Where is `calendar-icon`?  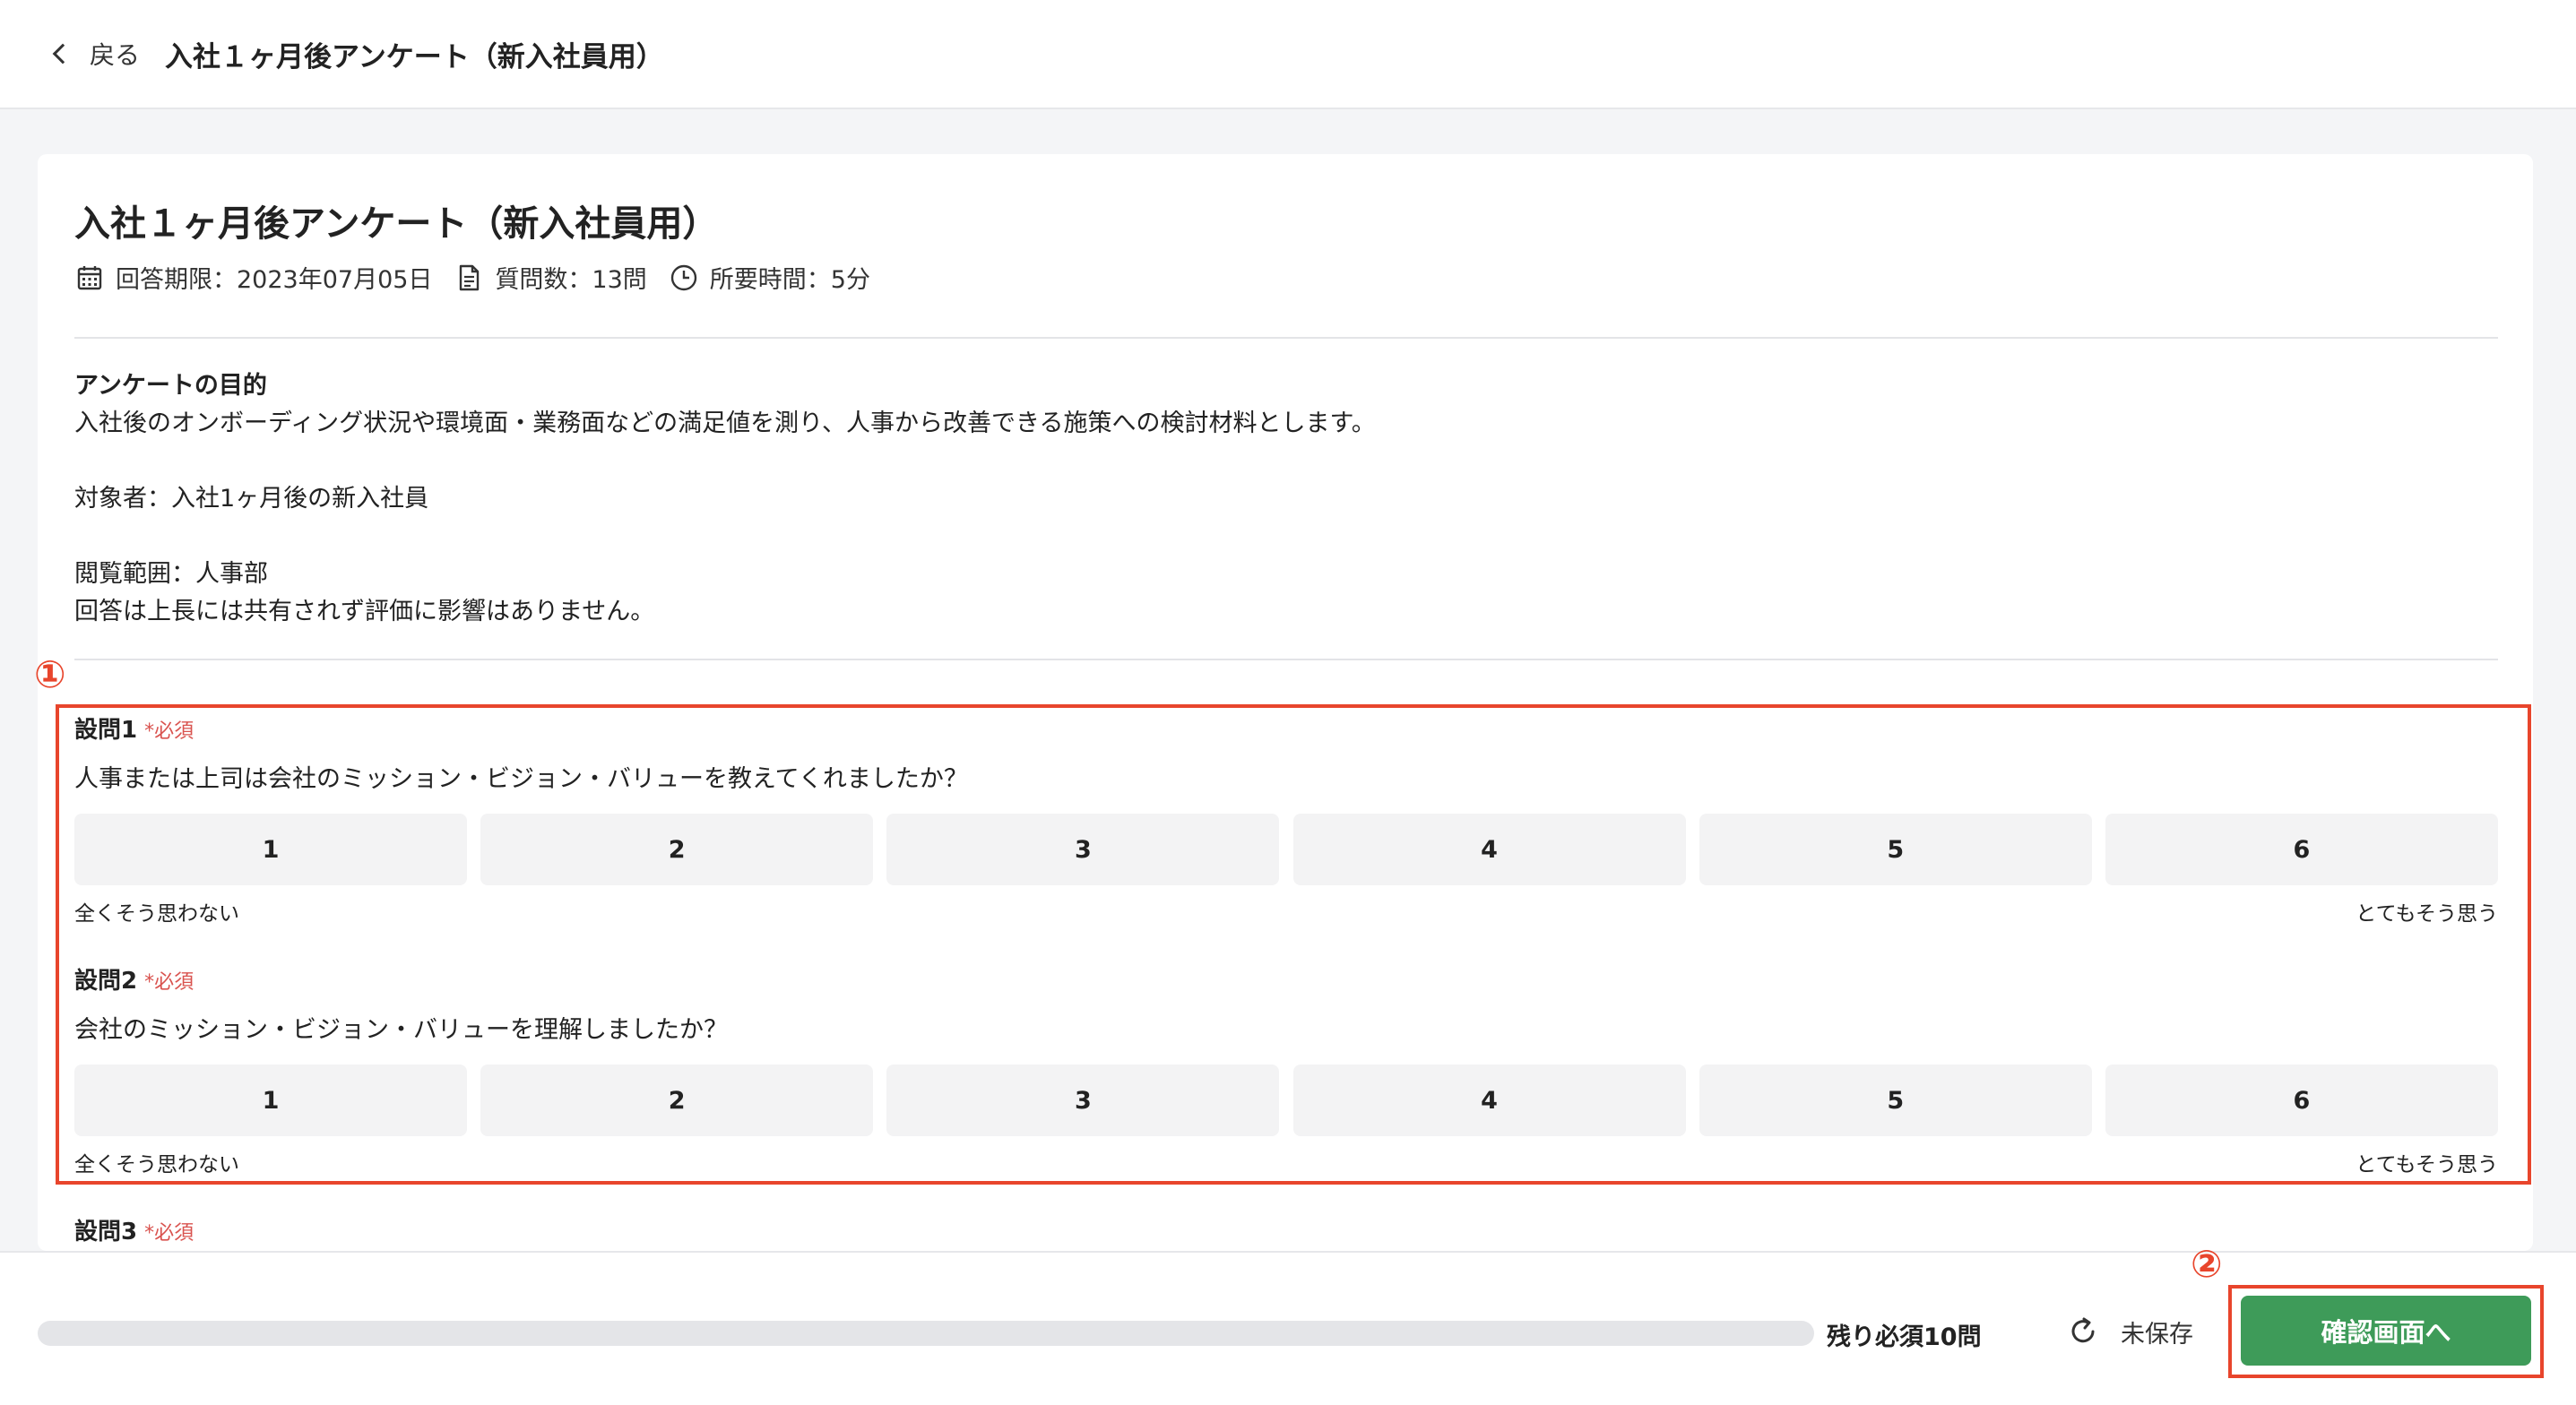
calendar-icon is located at coordinates (89, 277).